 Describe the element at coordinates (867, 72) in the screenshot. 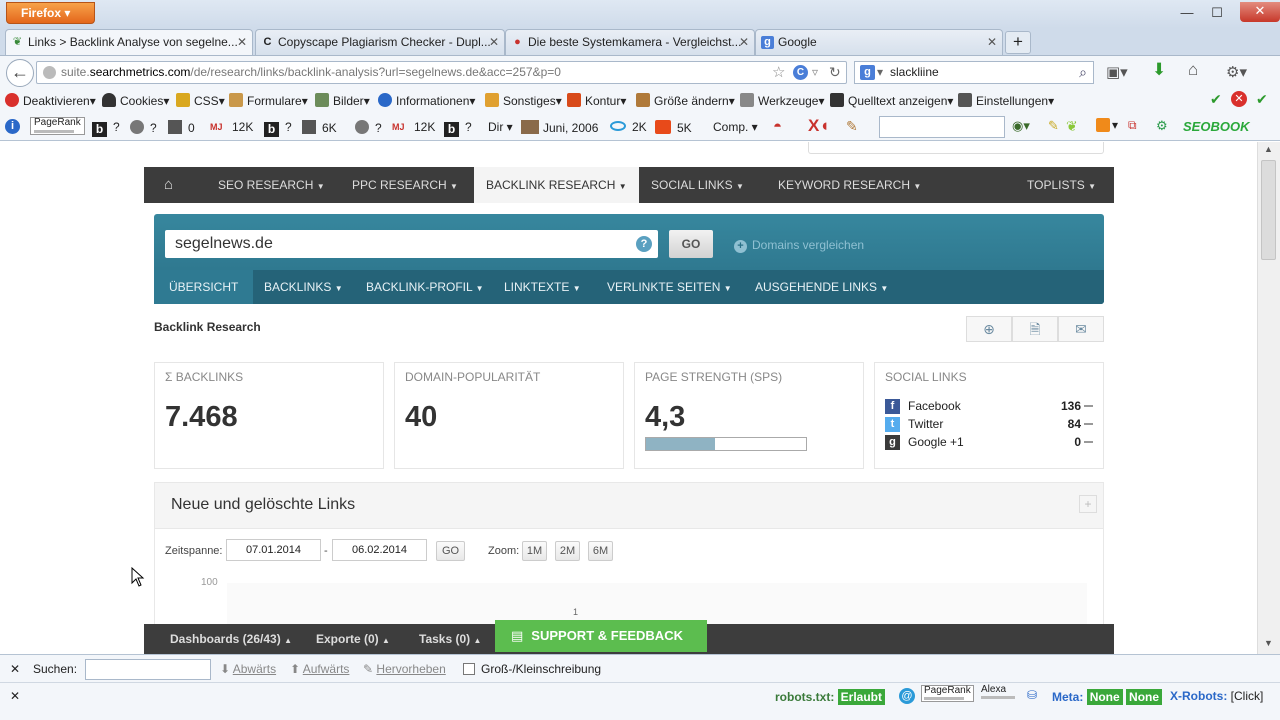

I see `google-search-engine-icon: g` at that location.